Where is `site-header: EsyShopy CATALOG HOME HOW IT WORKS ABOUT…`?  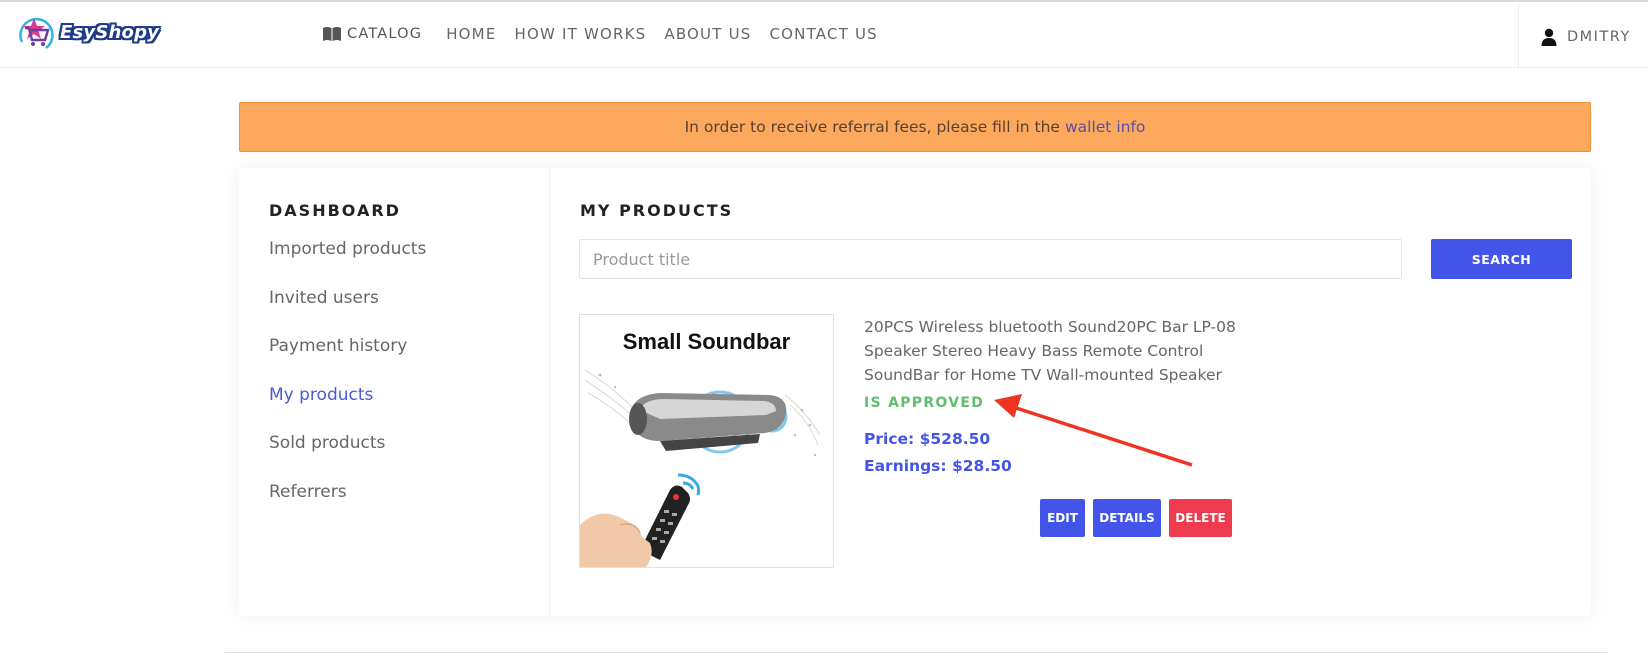
site-header: EsyShopy CATALOG HOME HOW IT WORKS ABOUT… is located at coordinates (824, 36).